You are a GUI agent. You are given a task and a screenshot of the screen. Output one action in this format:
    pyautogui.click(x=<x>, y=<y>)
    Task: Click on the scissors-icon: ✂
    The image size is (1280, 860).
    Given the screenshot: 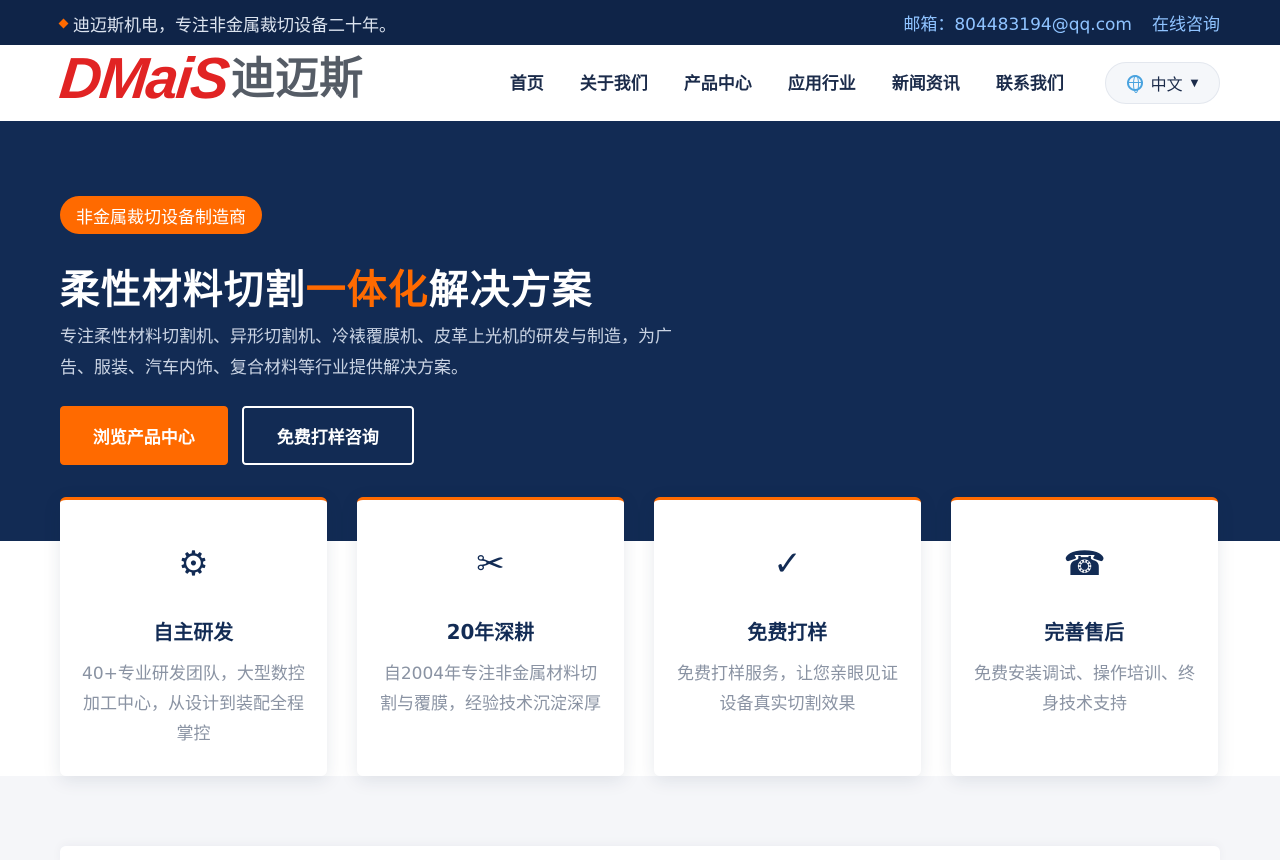 What is the action you would take?
    pyautogui.click(x=490, y=564)
    